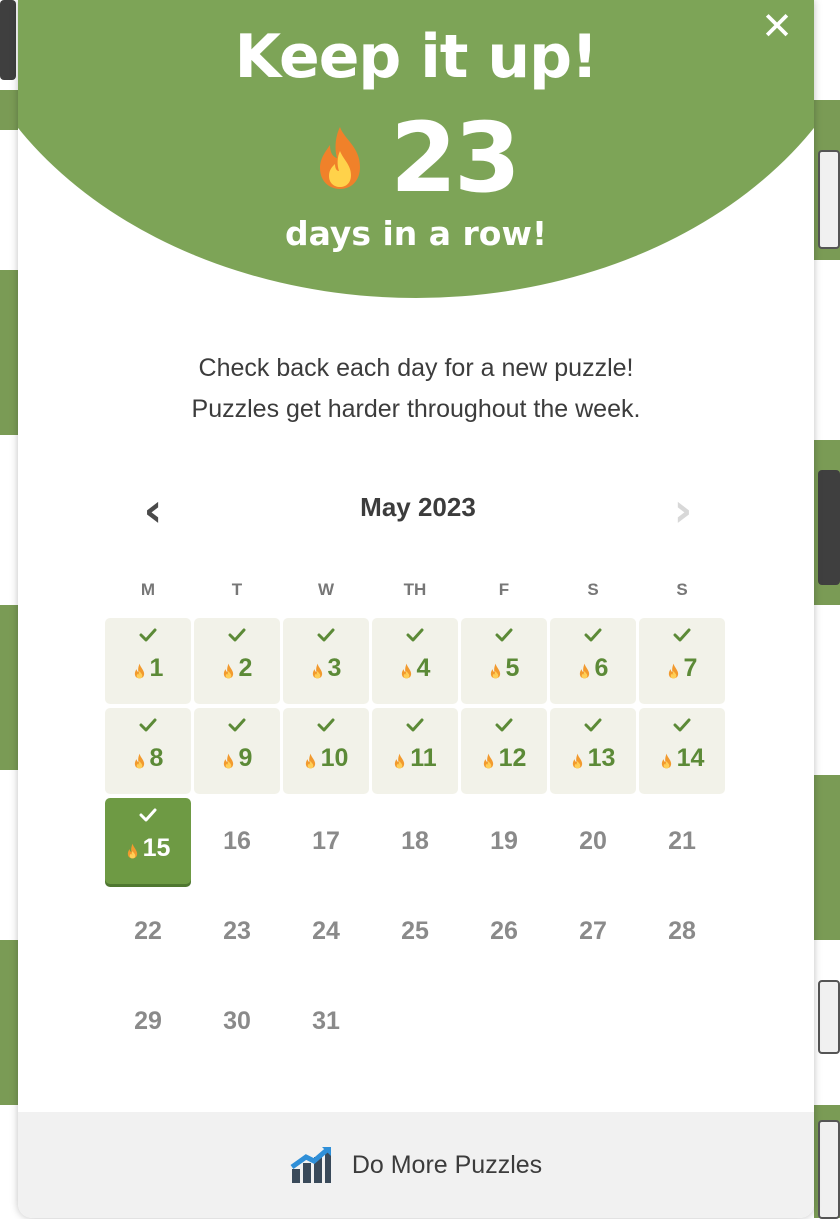  I want to click on calendar-day-8: 8, so click(148, 751).